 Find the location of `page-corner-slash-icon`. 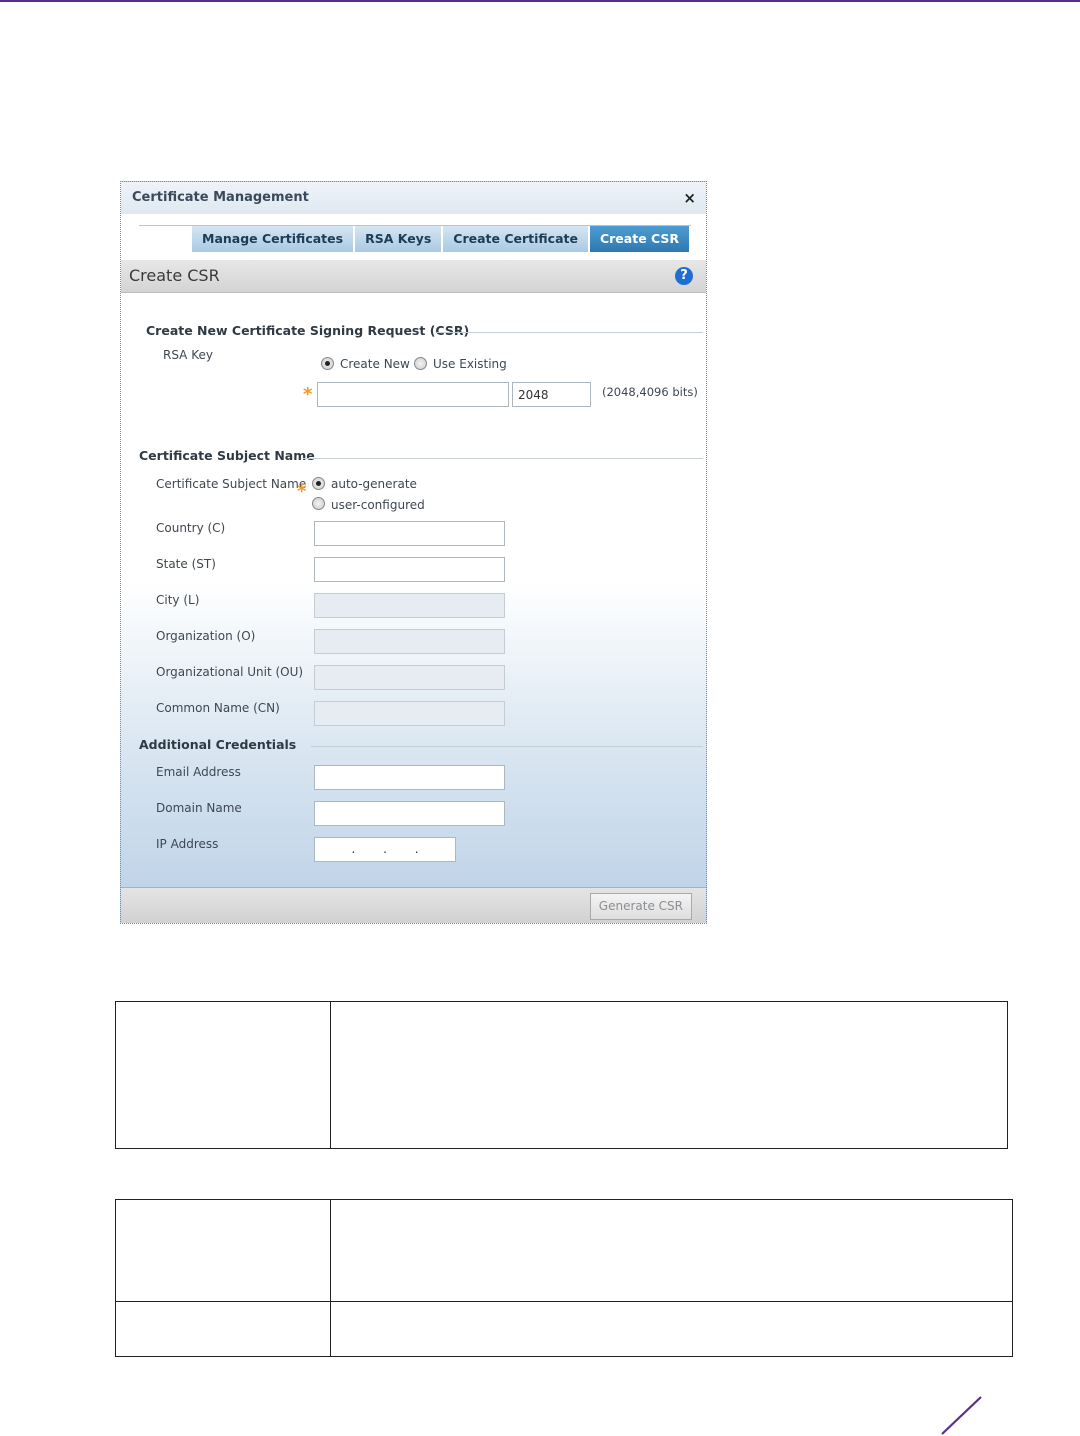

page-corner-slash-icon is located at coordinates (961, 1415).